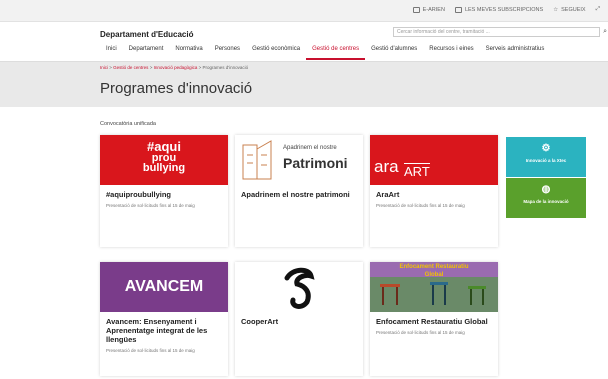 The image size is (608, 379). What do you see at coordinates (434, 160) in the screenshot?
I see `card-image: ara ART` at bounding box center [434, 160].